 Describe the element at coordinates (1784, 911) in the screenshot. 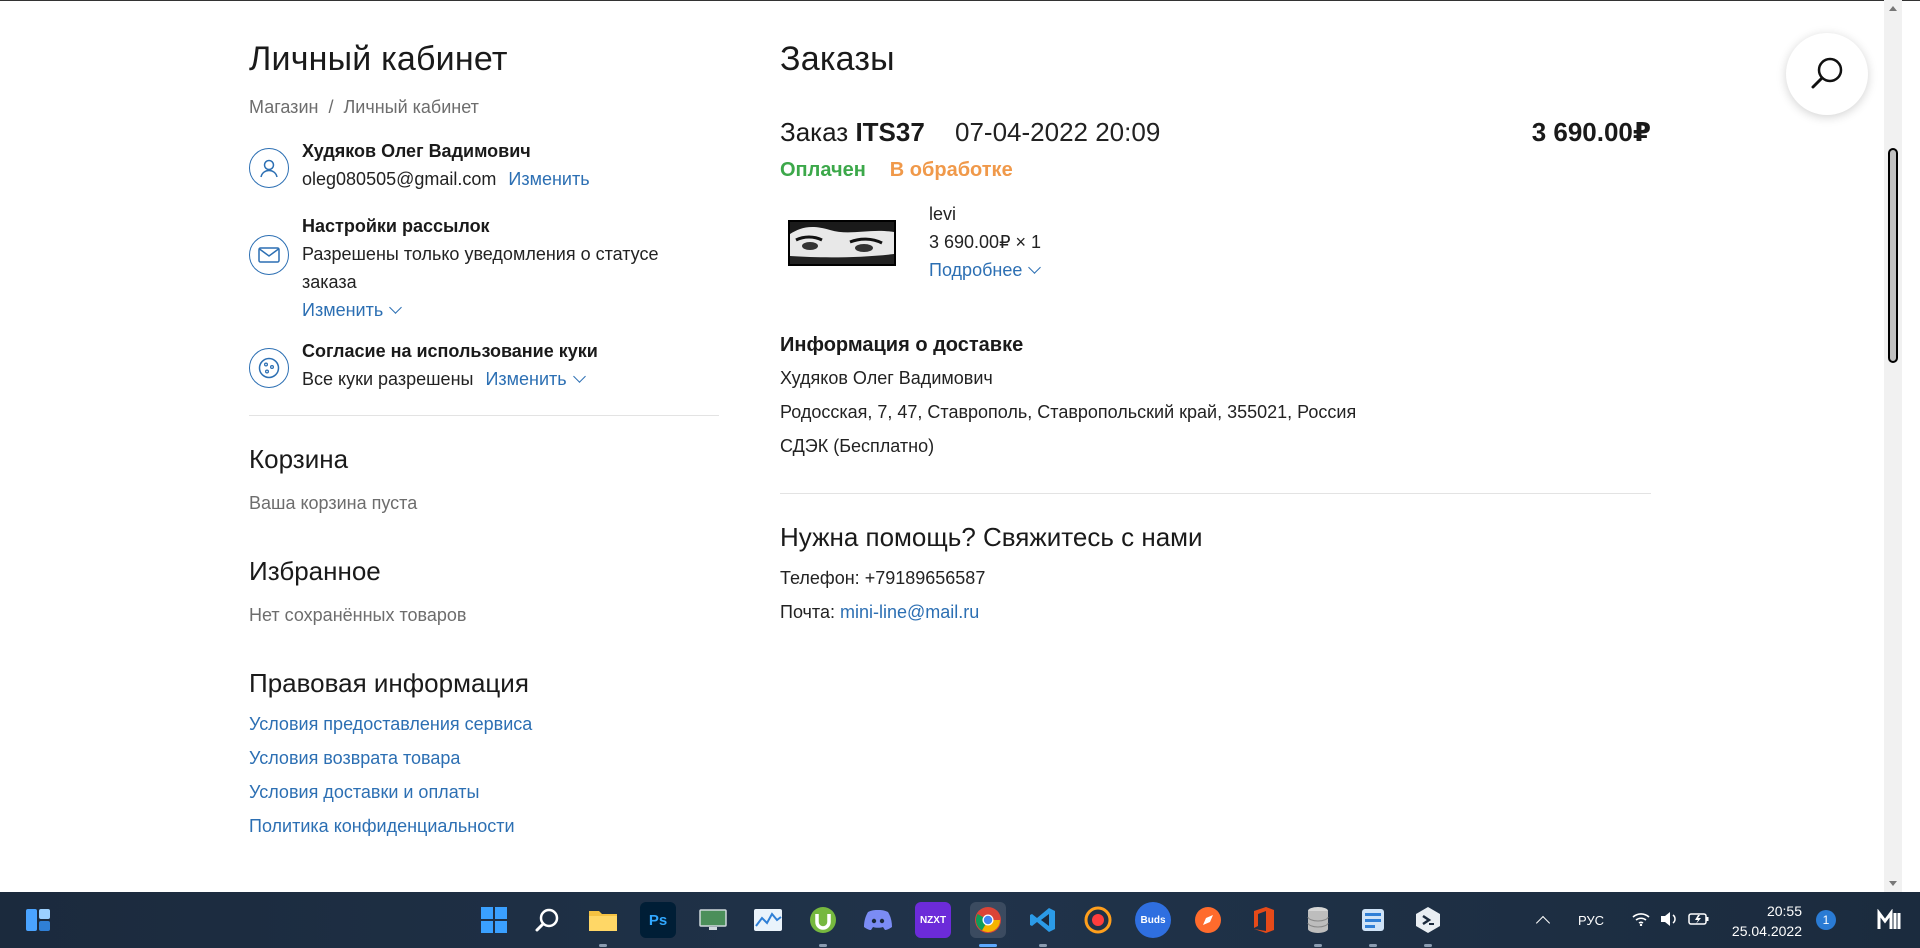

I see `clock-time: 20:55` at that location.